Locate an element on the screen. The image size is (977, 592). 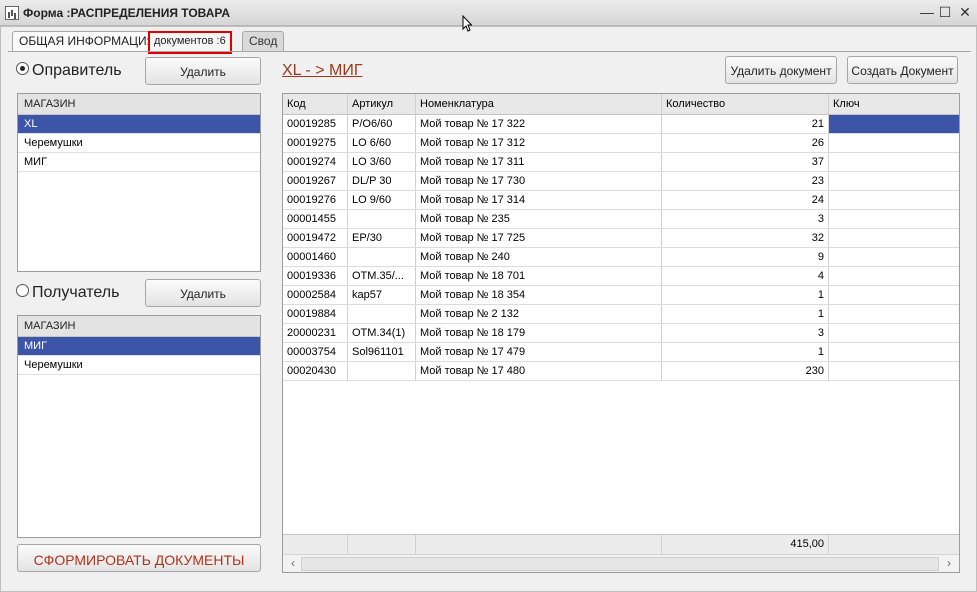
scroll-right-icon: › is located at coordinates (949, 563).